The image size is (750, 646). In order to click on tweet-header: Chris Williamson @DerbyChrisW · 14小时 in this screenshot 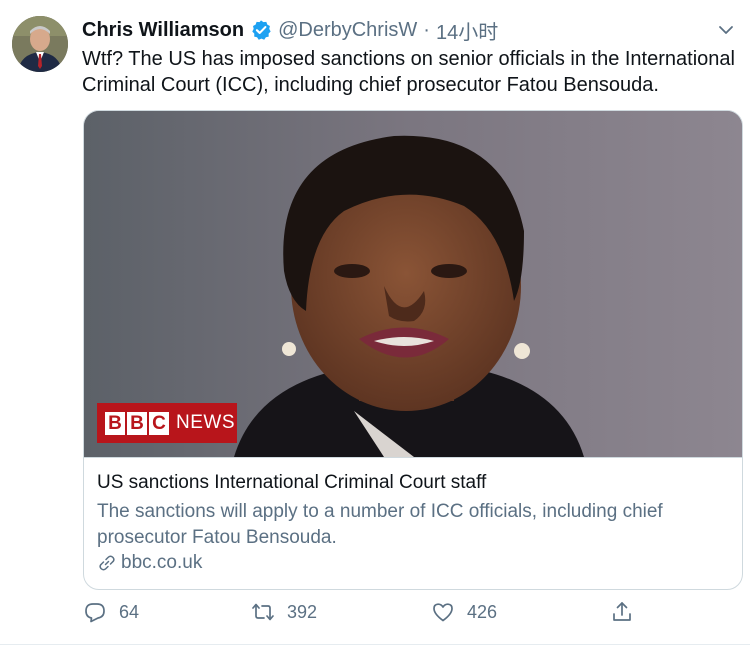, I will do `click(290, 30)`.